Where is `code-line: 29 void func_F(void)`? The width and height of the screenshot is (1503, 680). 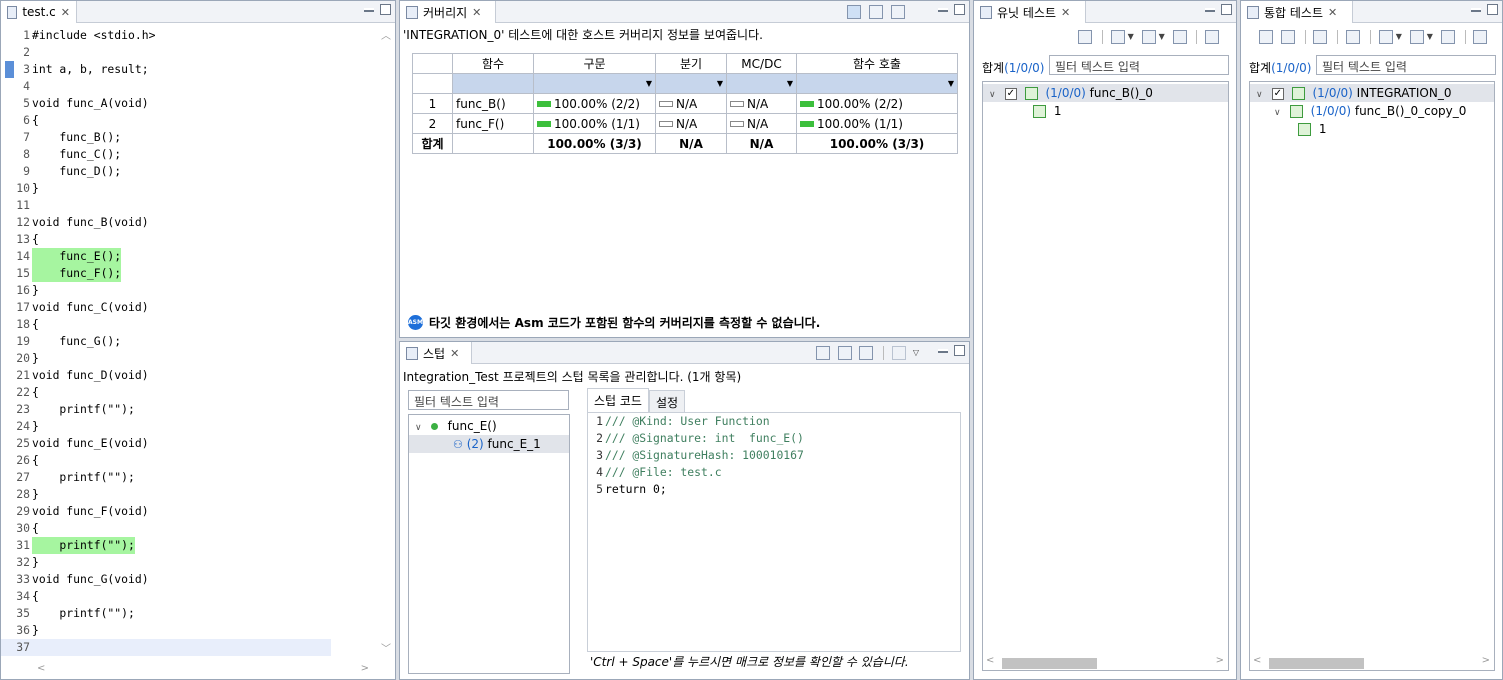
code-line: 29 void func_F(void) is located at coordinates (188, 511).